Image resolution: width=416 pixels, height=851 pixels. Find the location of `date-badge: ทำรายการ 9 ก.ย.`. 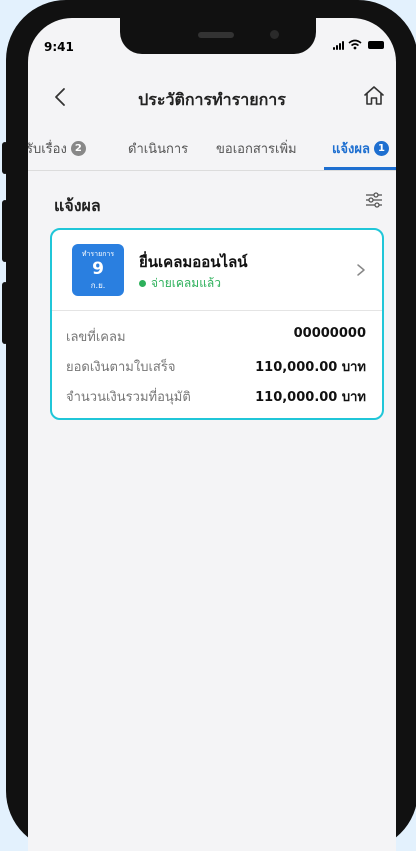

date-badge: ทำรายการ 9 ก.ย. is located at coordinates (98, 270).